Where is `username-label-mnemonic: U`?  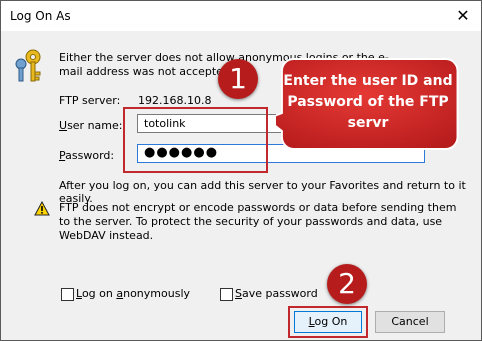
username-label-mnemonic: U is located at coordinates (63, 125).